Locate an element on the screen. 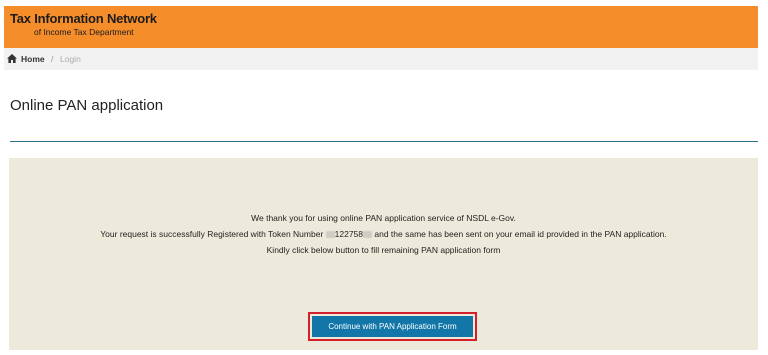 The width and height of the screenshot is (768, 355). breadcrumb-current: Login is located at coordinates (70, 59).